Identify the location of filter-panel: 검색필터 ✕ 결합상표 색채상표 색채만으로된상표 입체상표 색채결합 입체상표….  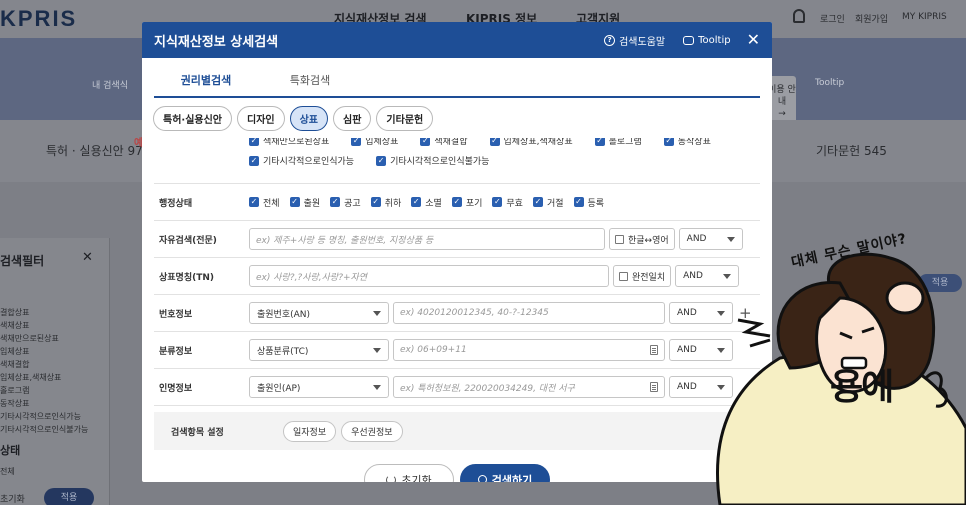
(55, 371).